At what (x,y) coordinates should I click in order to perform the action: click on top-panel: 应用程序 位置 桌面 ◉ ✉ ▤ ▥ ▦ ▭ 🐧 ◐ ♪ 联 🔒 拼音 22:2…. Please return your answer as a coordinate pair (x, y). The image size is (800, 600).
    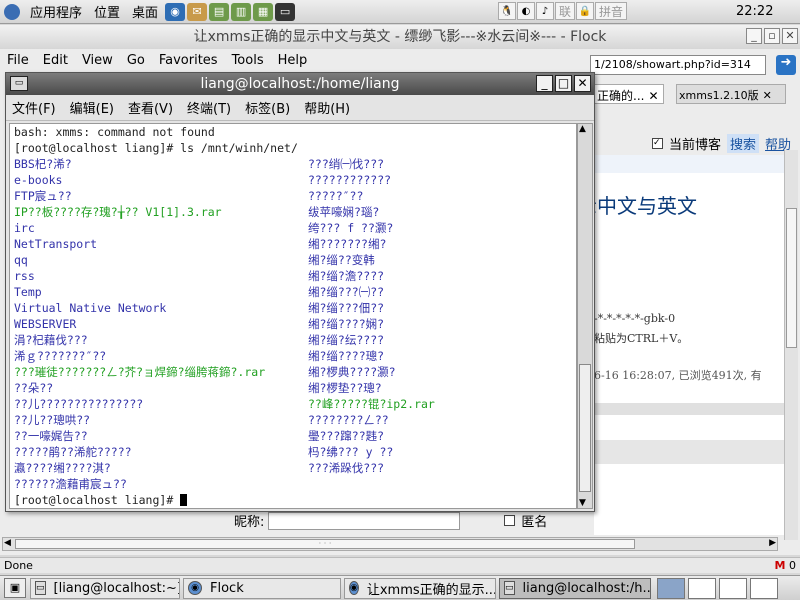
    Looking at the image, I should click on (400, 12).